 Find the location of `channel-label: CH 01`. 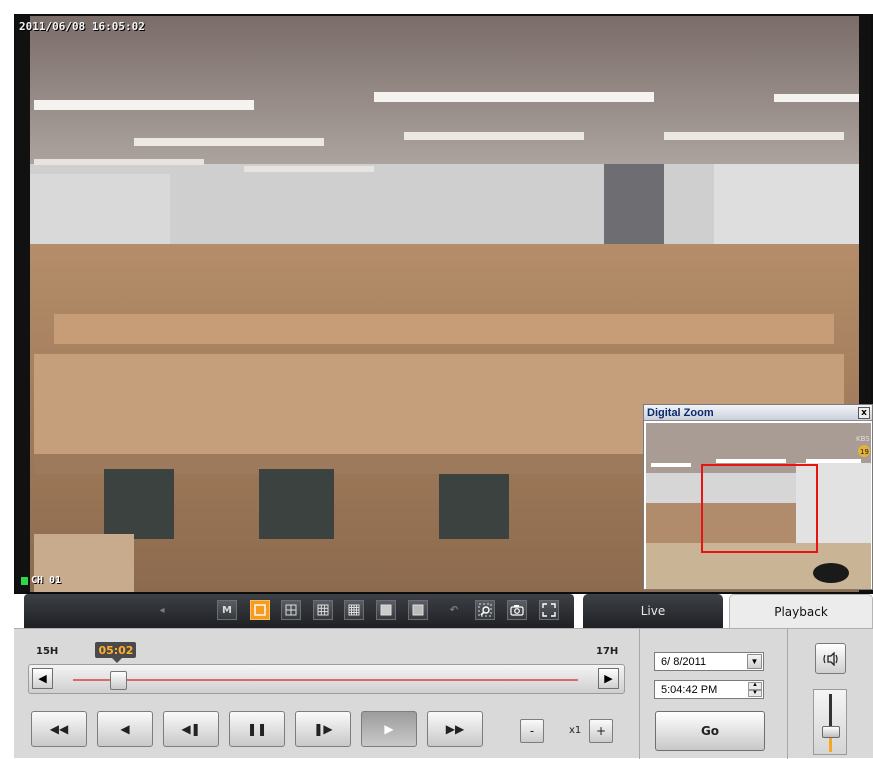

channel-label: CH 01 is located at coordinates (41, 580).